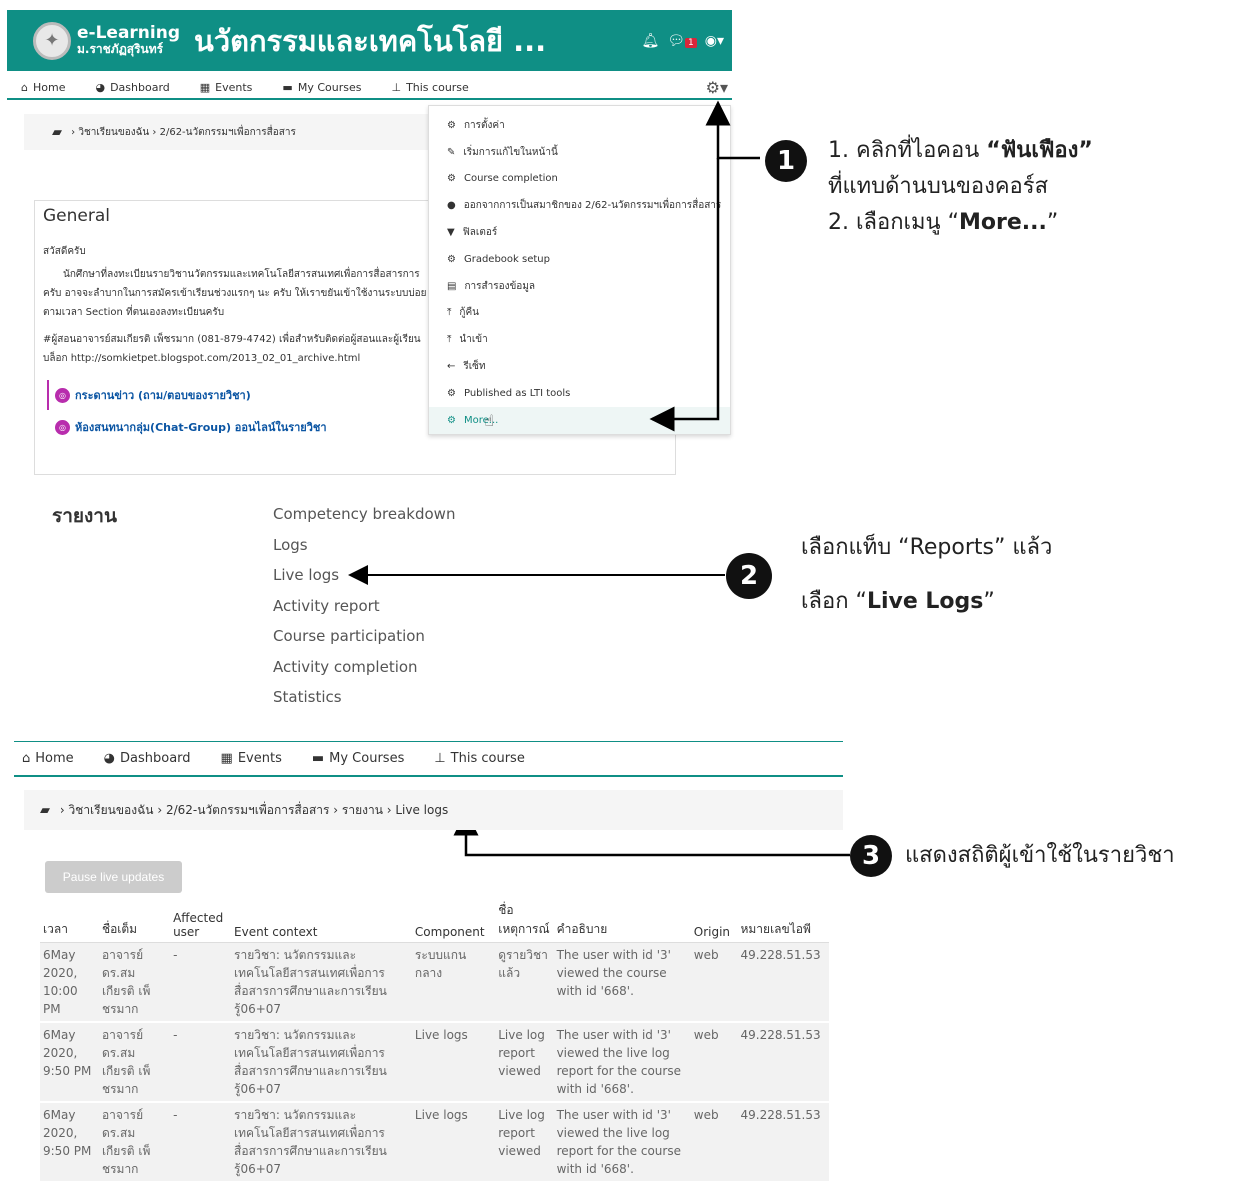 The image size is (1233, 1186). What do you see at coordinates (45, 810) in the screenshot?
I see `folder-icon: ▰` at bounding box center [45, 810].